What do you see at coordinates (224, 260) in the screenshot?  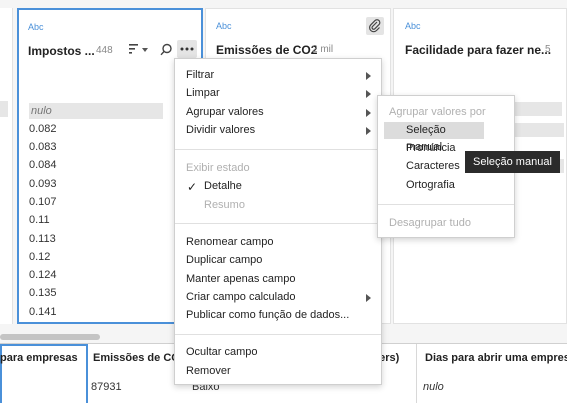 I see `menu-item-duplicate: Duplicar campo` at bounding box center [224, 260].